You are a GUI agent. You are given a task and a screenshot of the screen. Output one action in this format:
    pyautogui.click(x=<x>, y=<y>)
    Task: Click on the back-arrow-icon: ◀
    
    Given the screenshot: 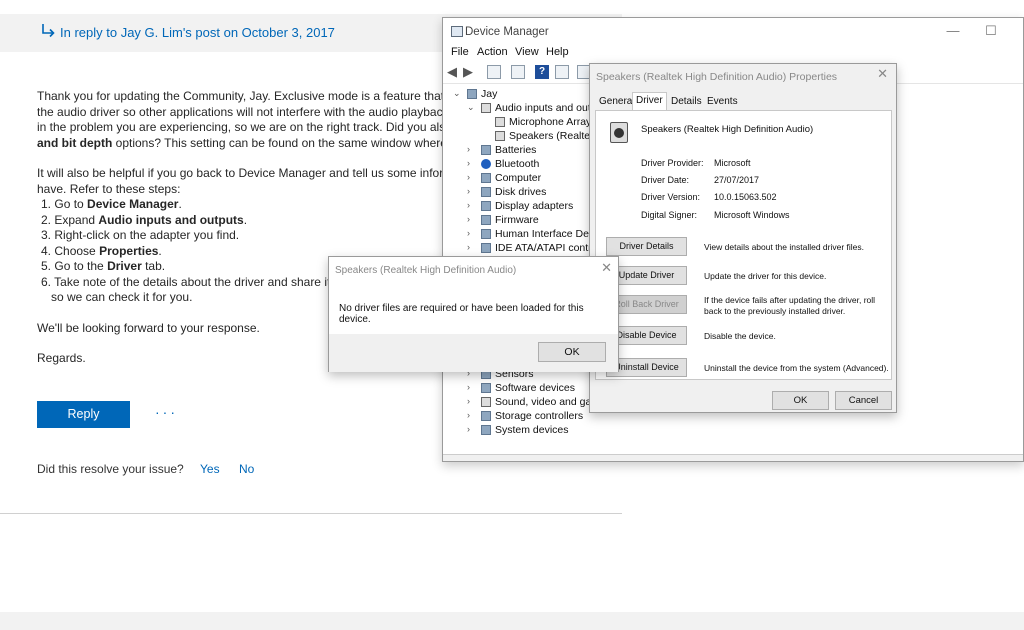 What is the action you would take?
    pyautogui.click(x=454, y=72)
    